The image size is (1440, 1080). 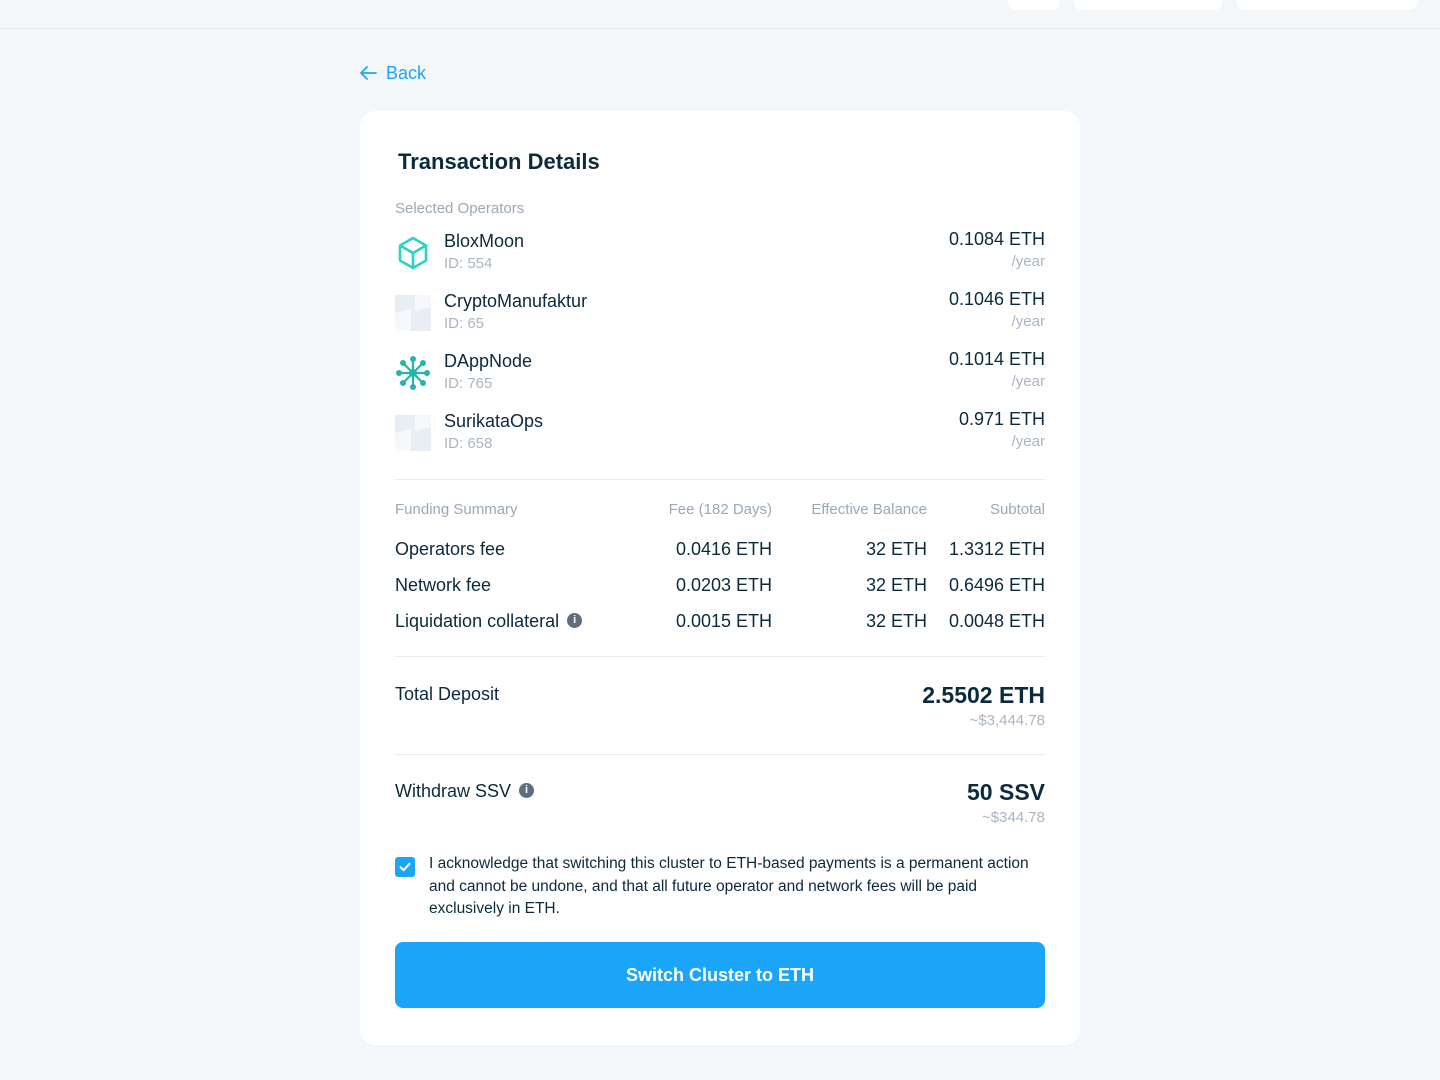 What do you see at coordinates (1017, 509) in the screenshot?
I see `header-subtotal: Subtotal` at bounding box center [1017, 509].